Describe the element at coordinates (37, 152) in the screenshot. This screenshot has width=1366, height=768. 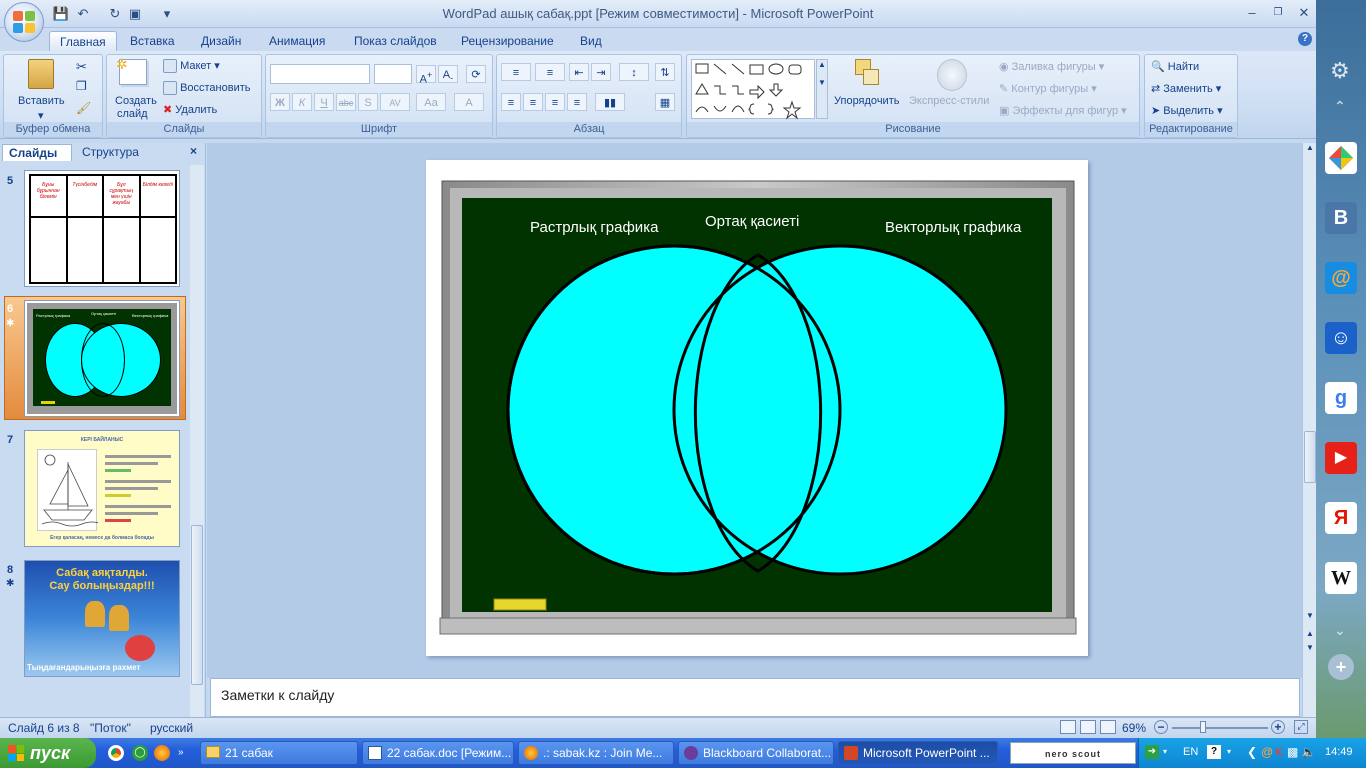
I see `tab-slides-panel: Слайды` at that location.